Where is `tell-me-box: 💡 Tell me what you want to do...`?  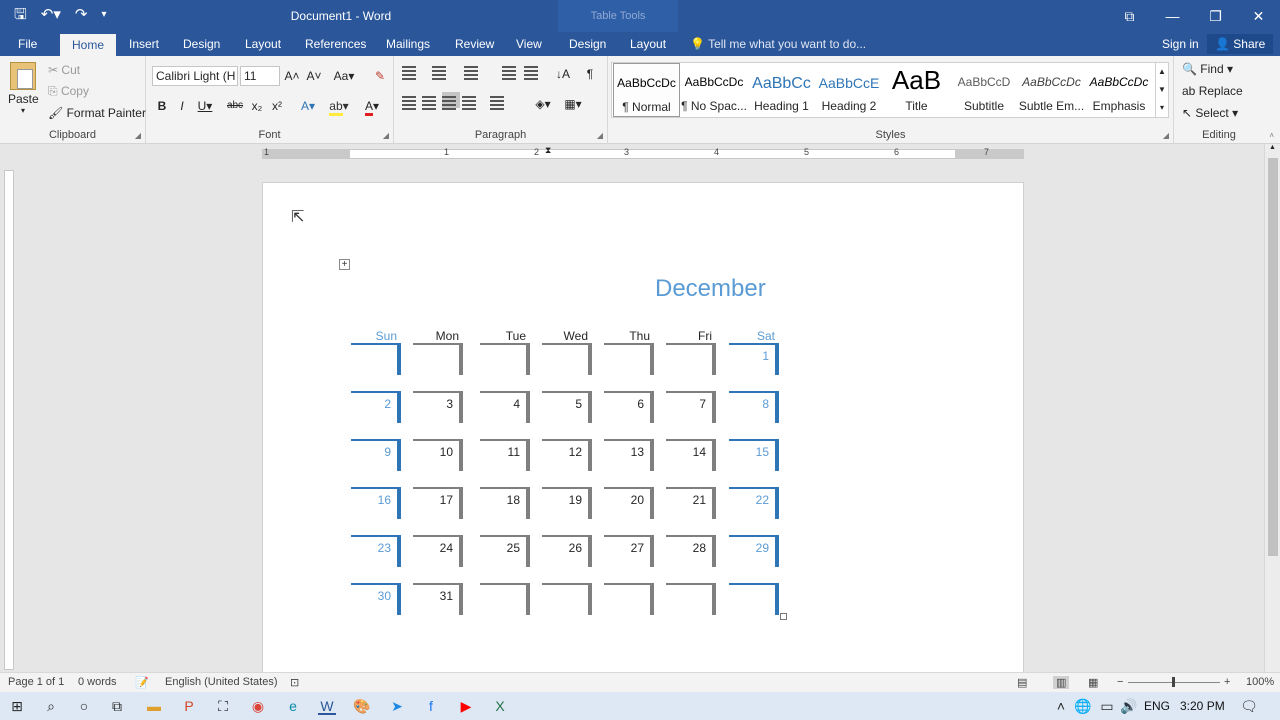
tell-me-box: 💡 Tell me what you want to do... is located at coordinates (778, 44).